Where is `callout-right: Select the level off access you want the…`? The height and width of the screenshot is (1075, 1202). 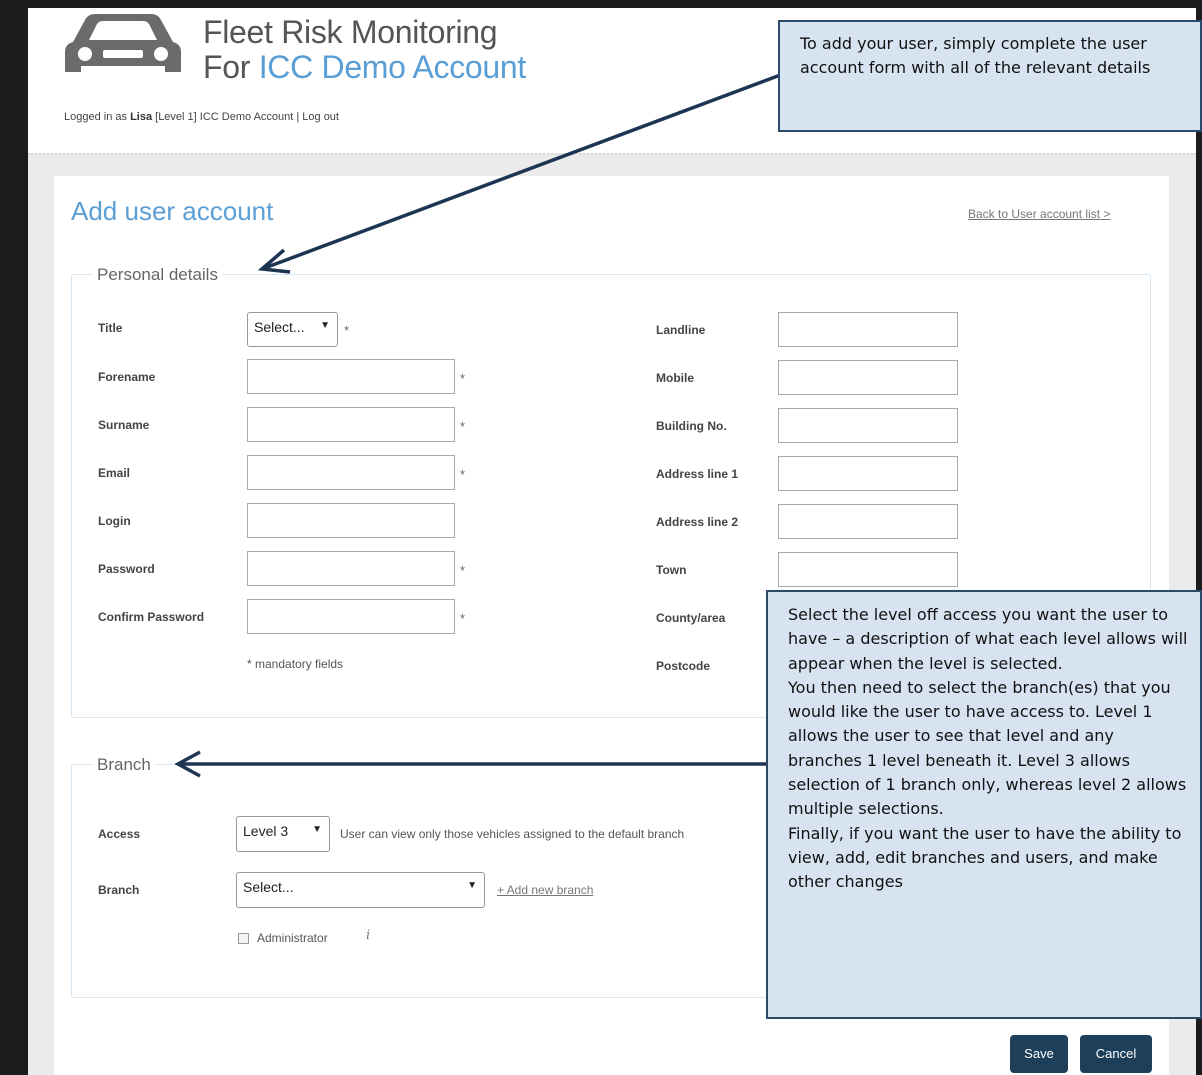 callout-right: Select the level off access you want the… is located at coordinates (984, 804).